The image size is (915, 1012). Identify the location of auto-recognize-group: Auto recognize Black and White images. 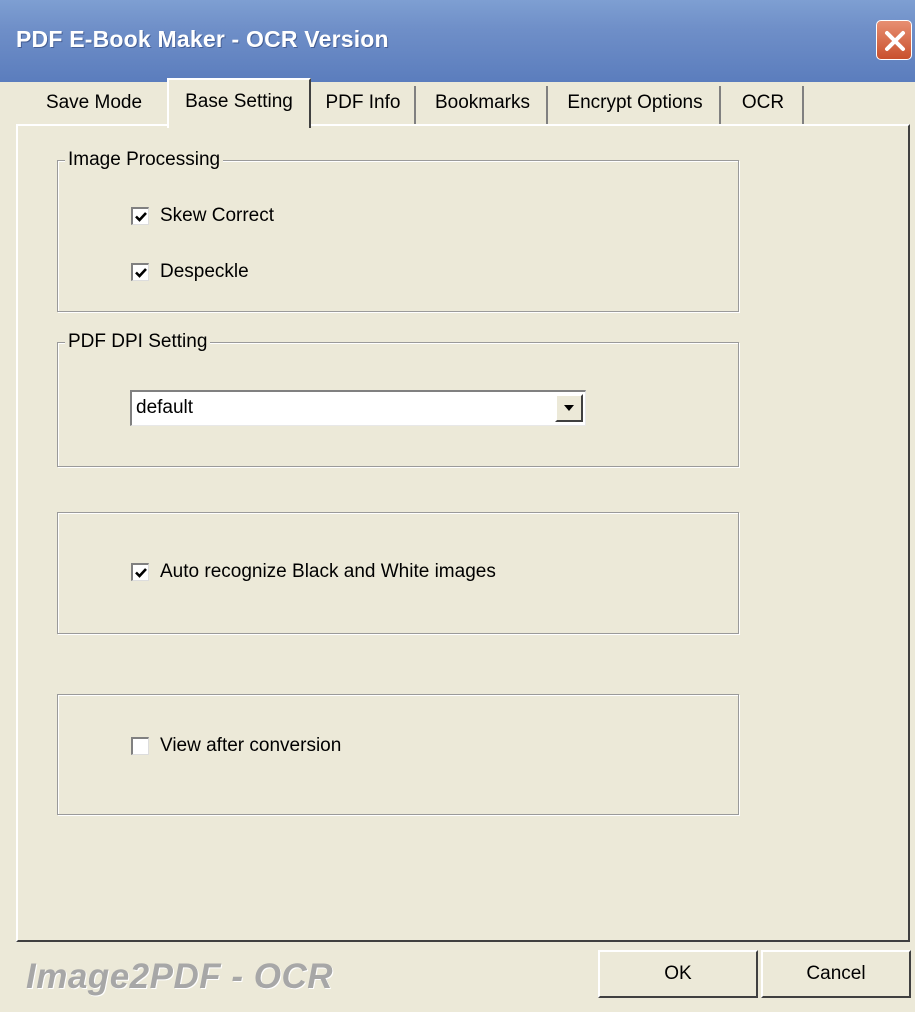
(398, 573).